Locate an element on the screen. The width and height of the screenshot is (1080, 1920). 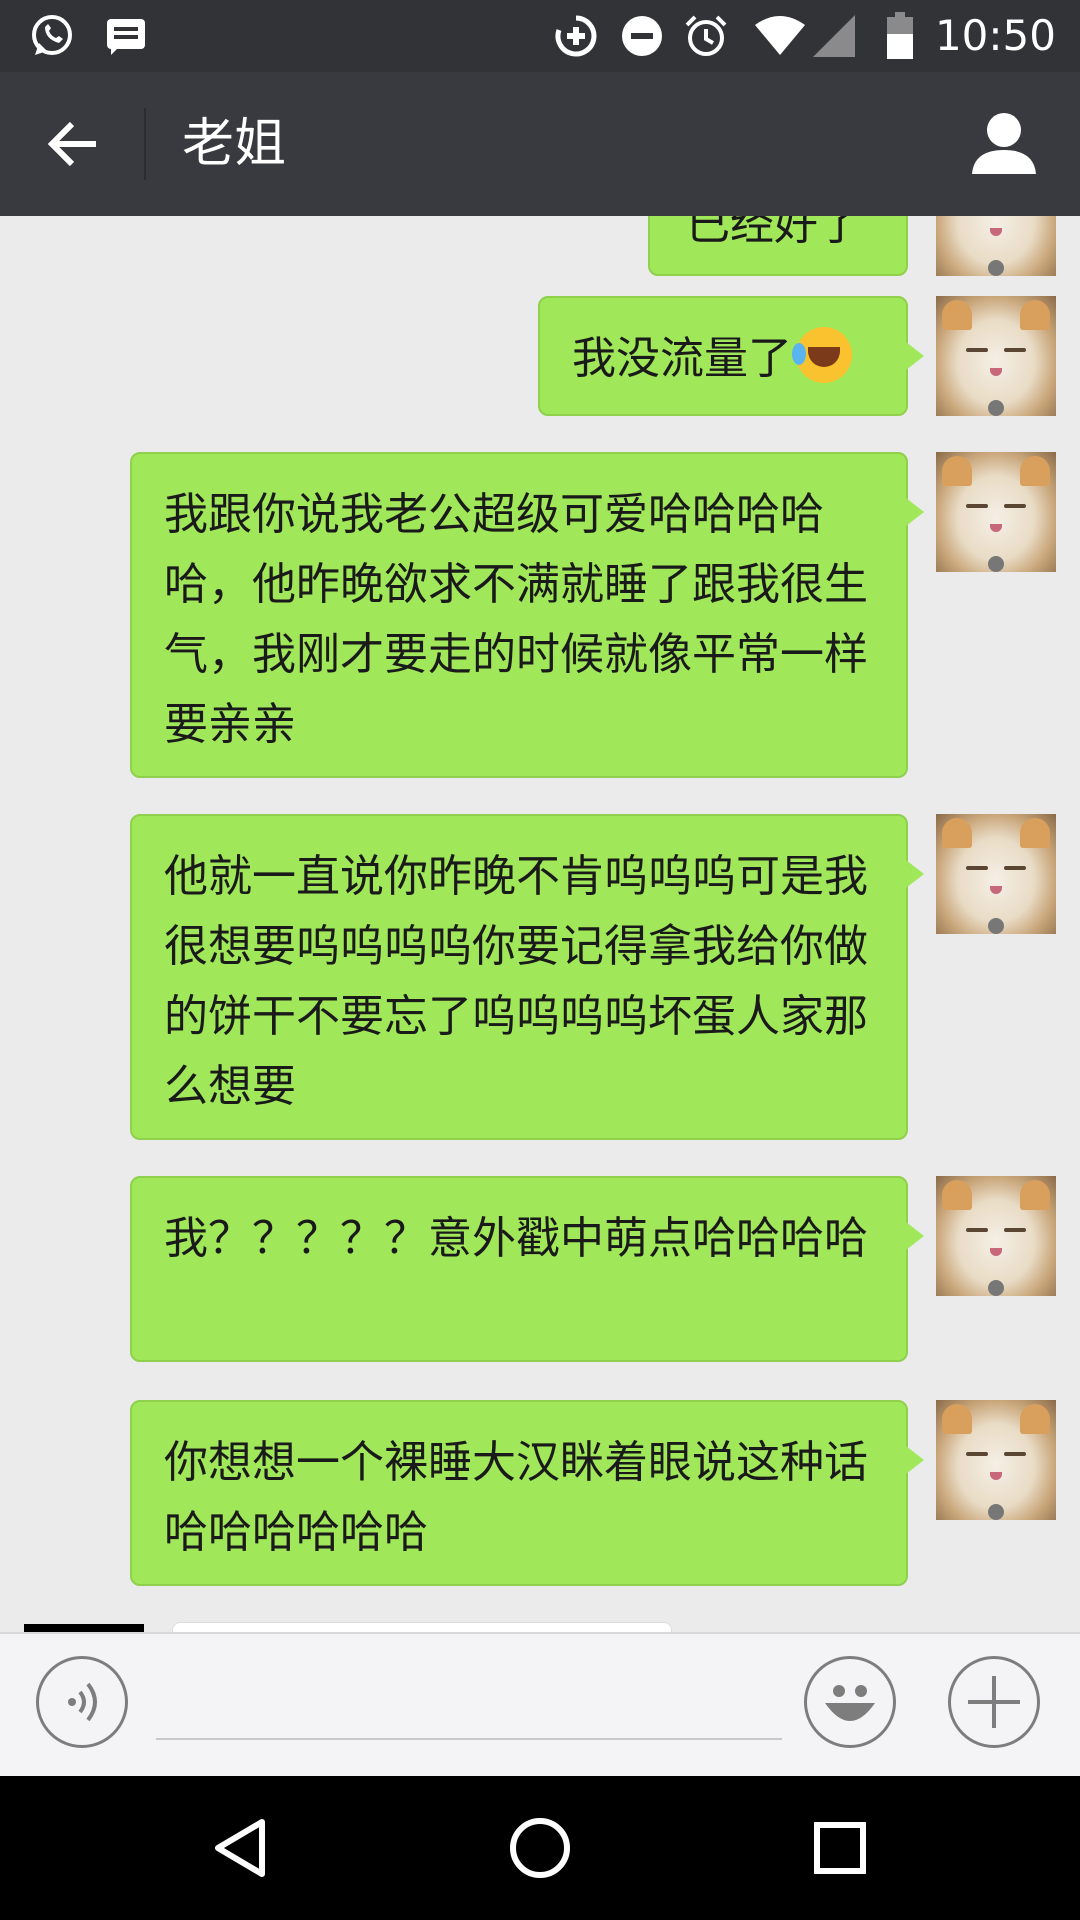
system-nav-bar is located at coordinates (540, 1848).